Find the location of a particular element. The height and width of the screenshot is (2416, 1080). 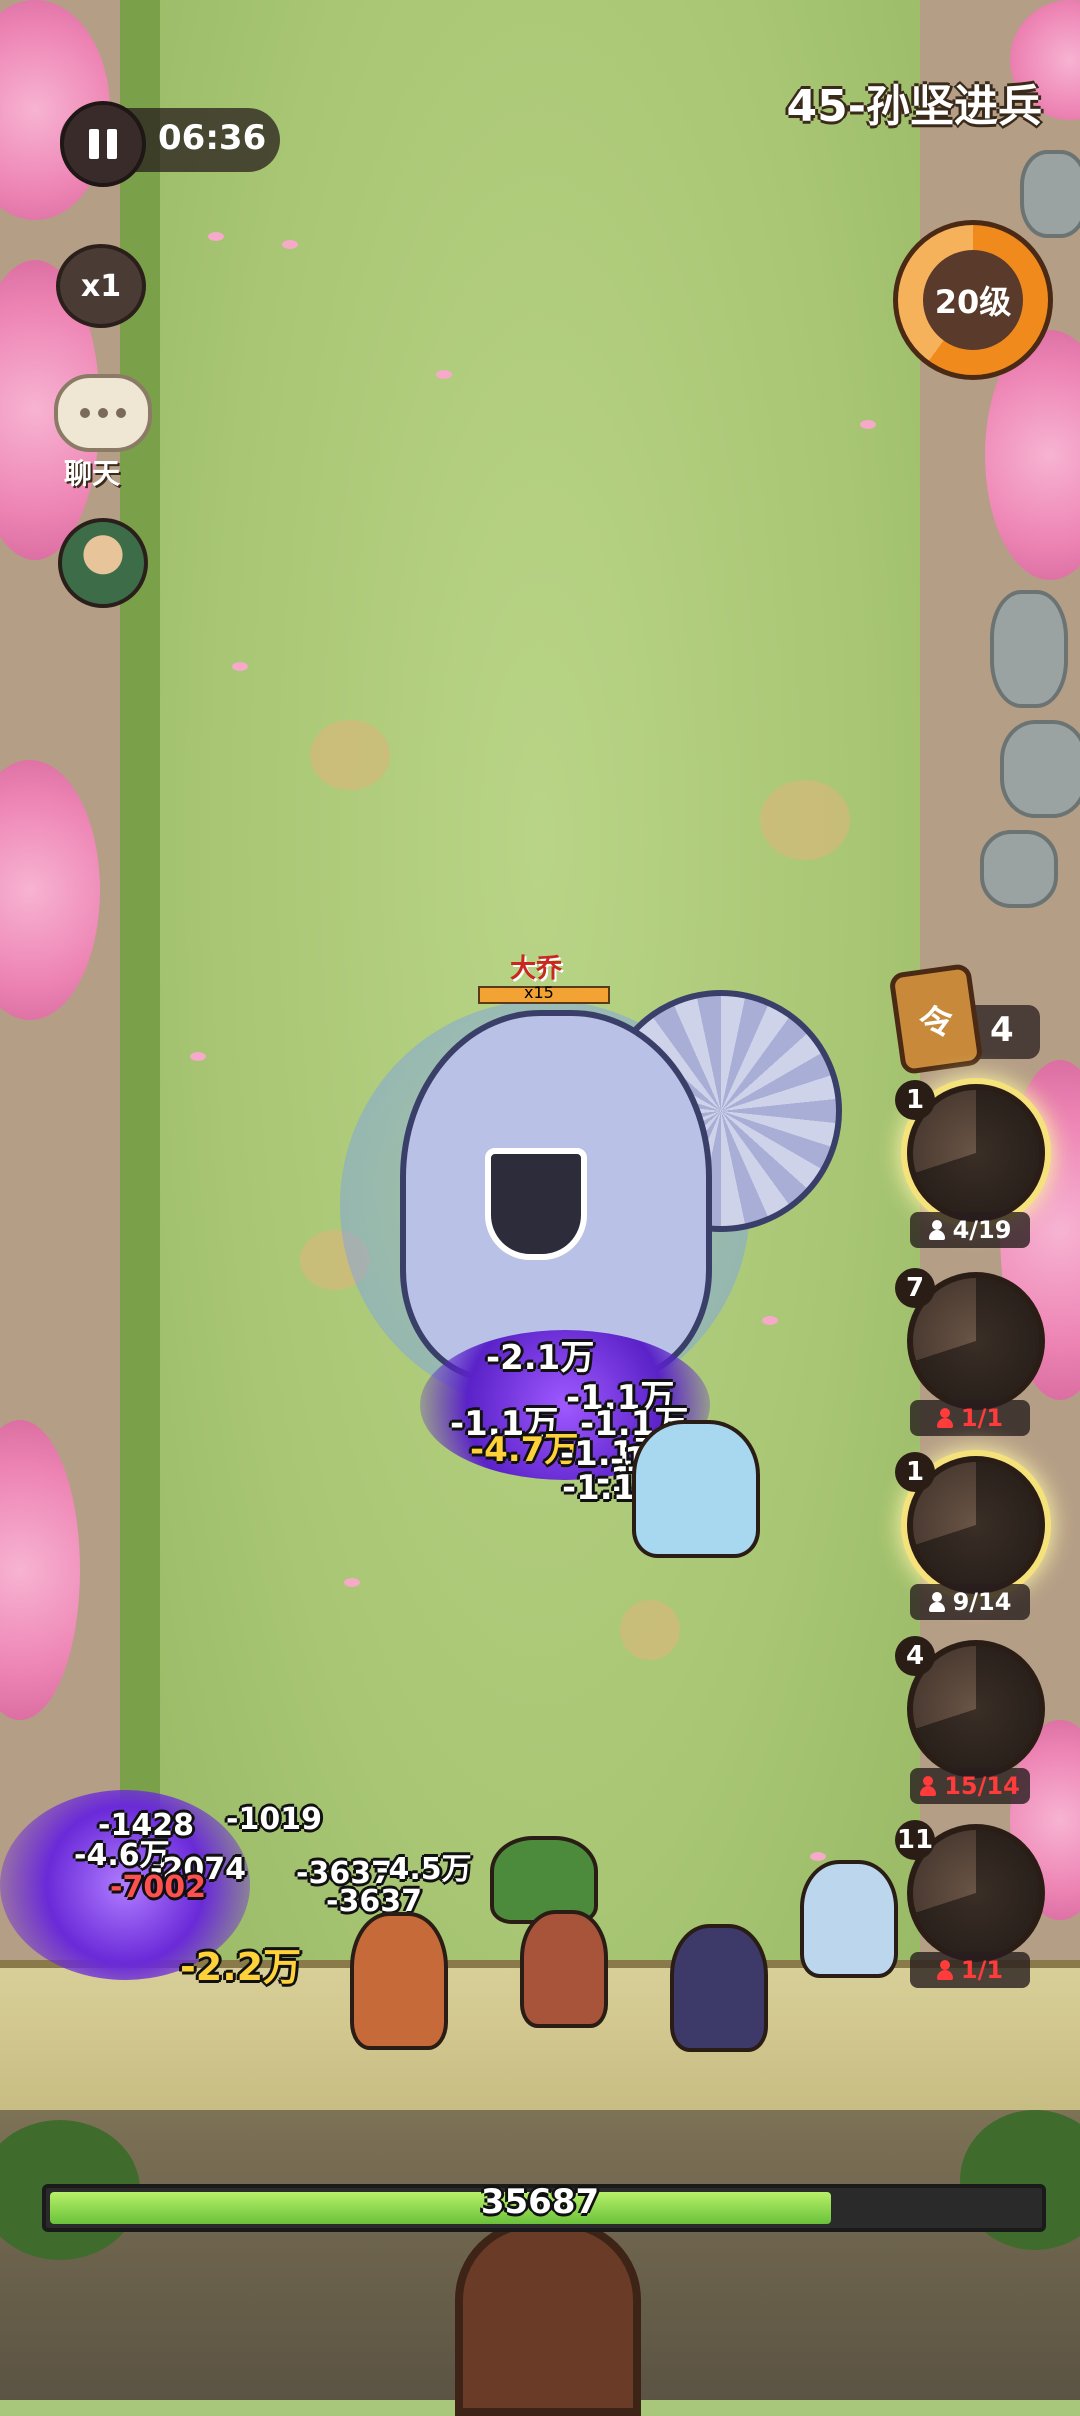

damage-number: -4.5万 is located at coordinates (424, 1869).